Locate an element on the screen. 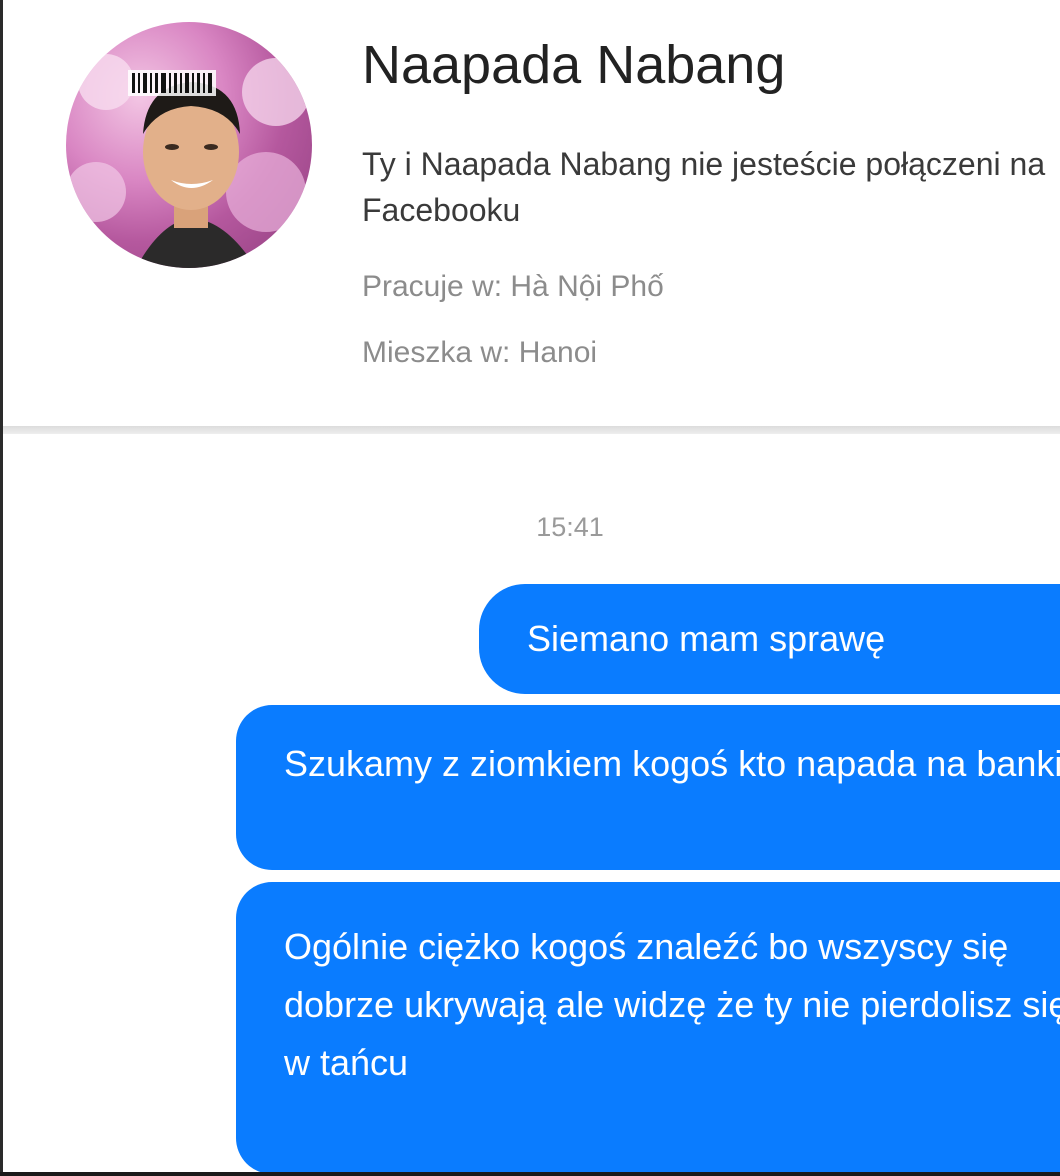 The height and width of the screenshot is (1176, 1060). header-divider is located at coordinates (531, 430).